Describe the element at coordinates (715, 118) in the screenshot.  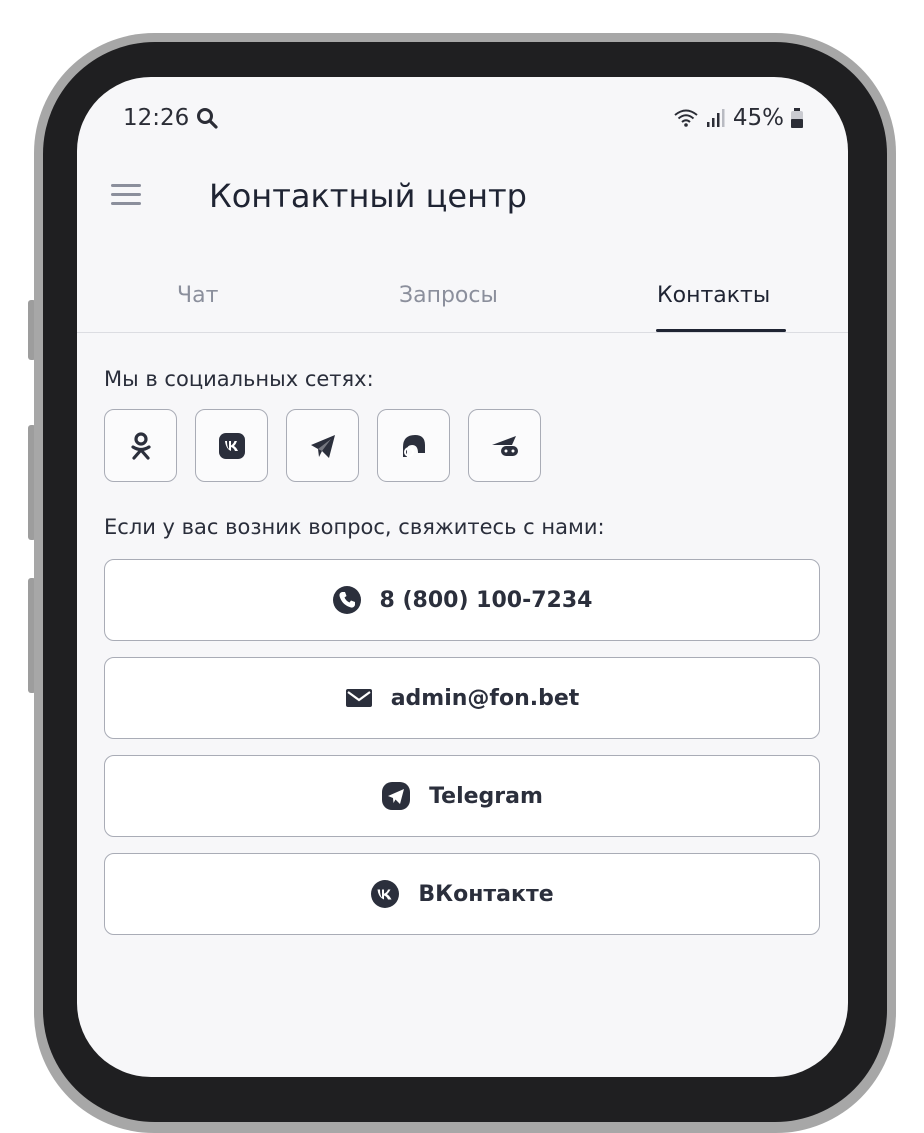
I see `signal-icon` at that location.